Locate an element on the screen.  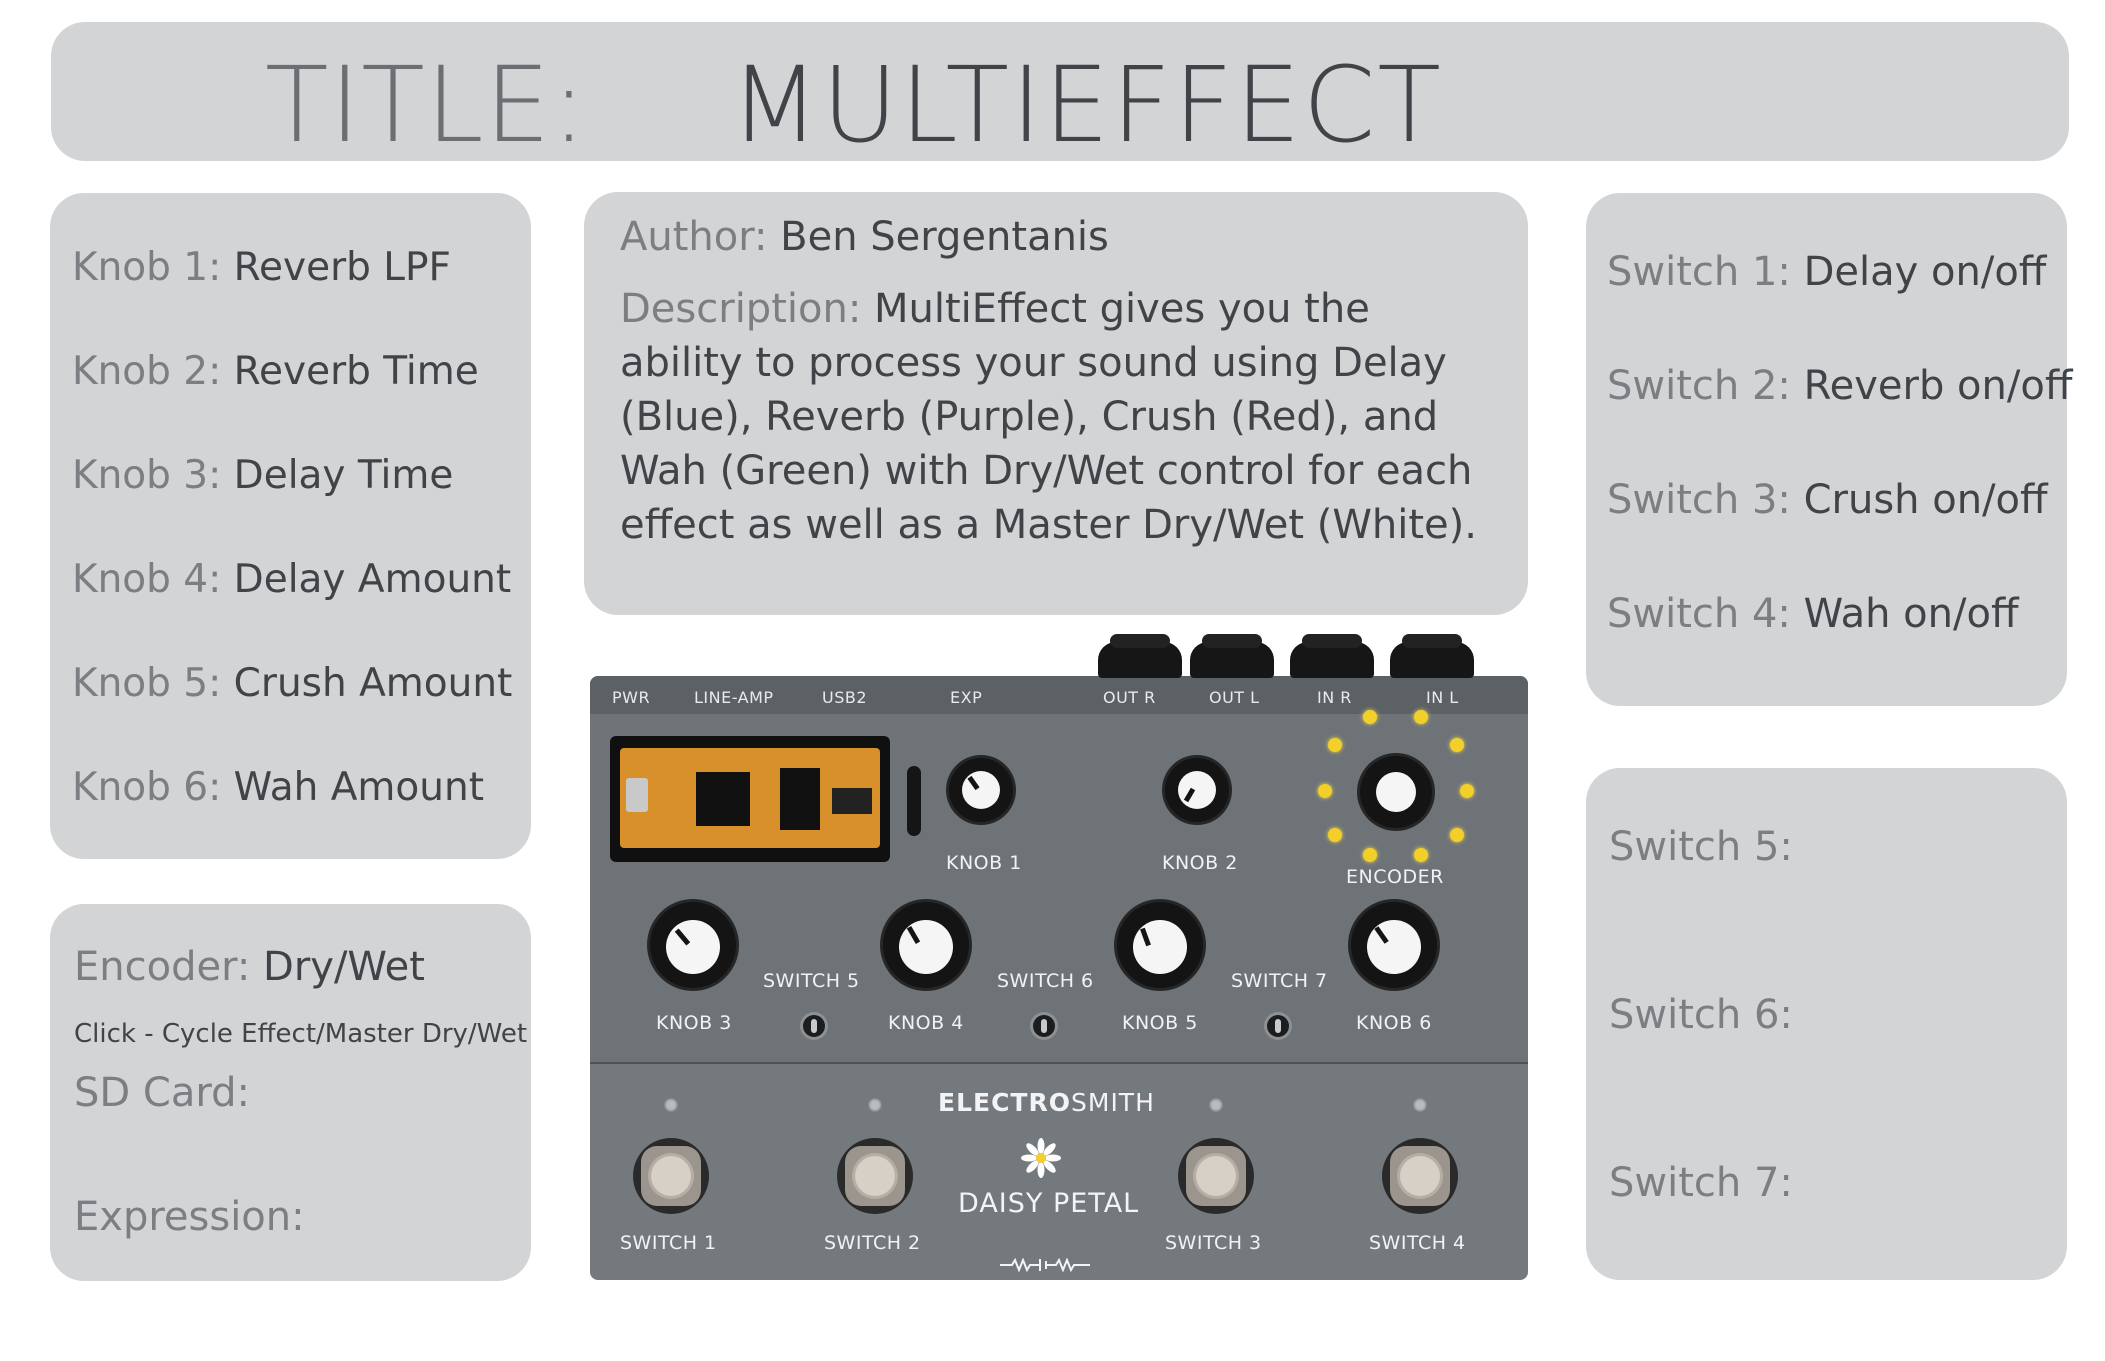
footswitch-2-label: SWITCH 2 is located at coordinates (872, 1243).